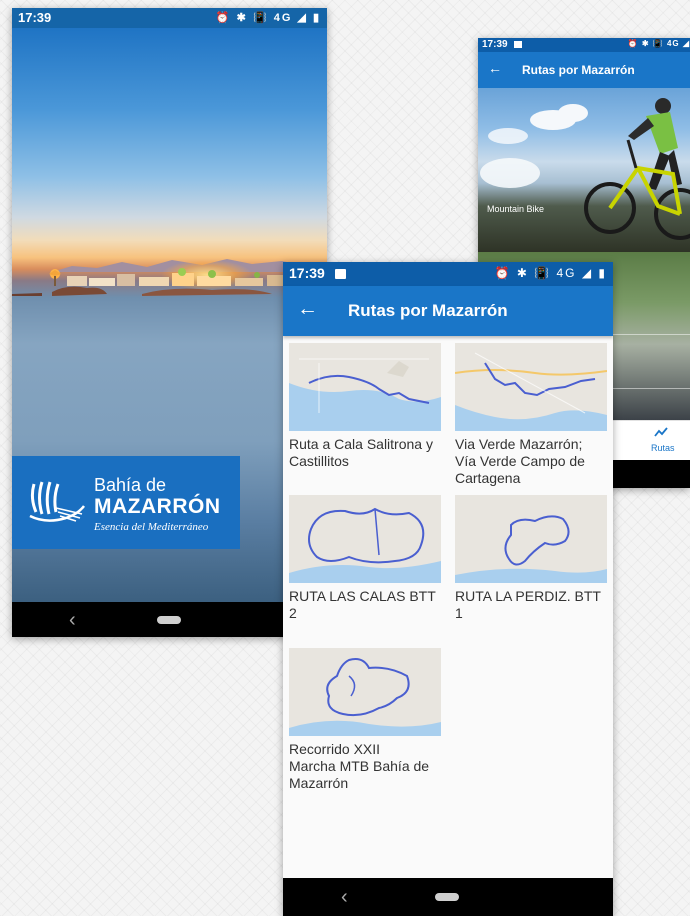 The image size is (690, 916). What do you see at coordinates (142, 291) in the screenshot?
I see `rocks-silhouette` at bounding box center [142, 291].